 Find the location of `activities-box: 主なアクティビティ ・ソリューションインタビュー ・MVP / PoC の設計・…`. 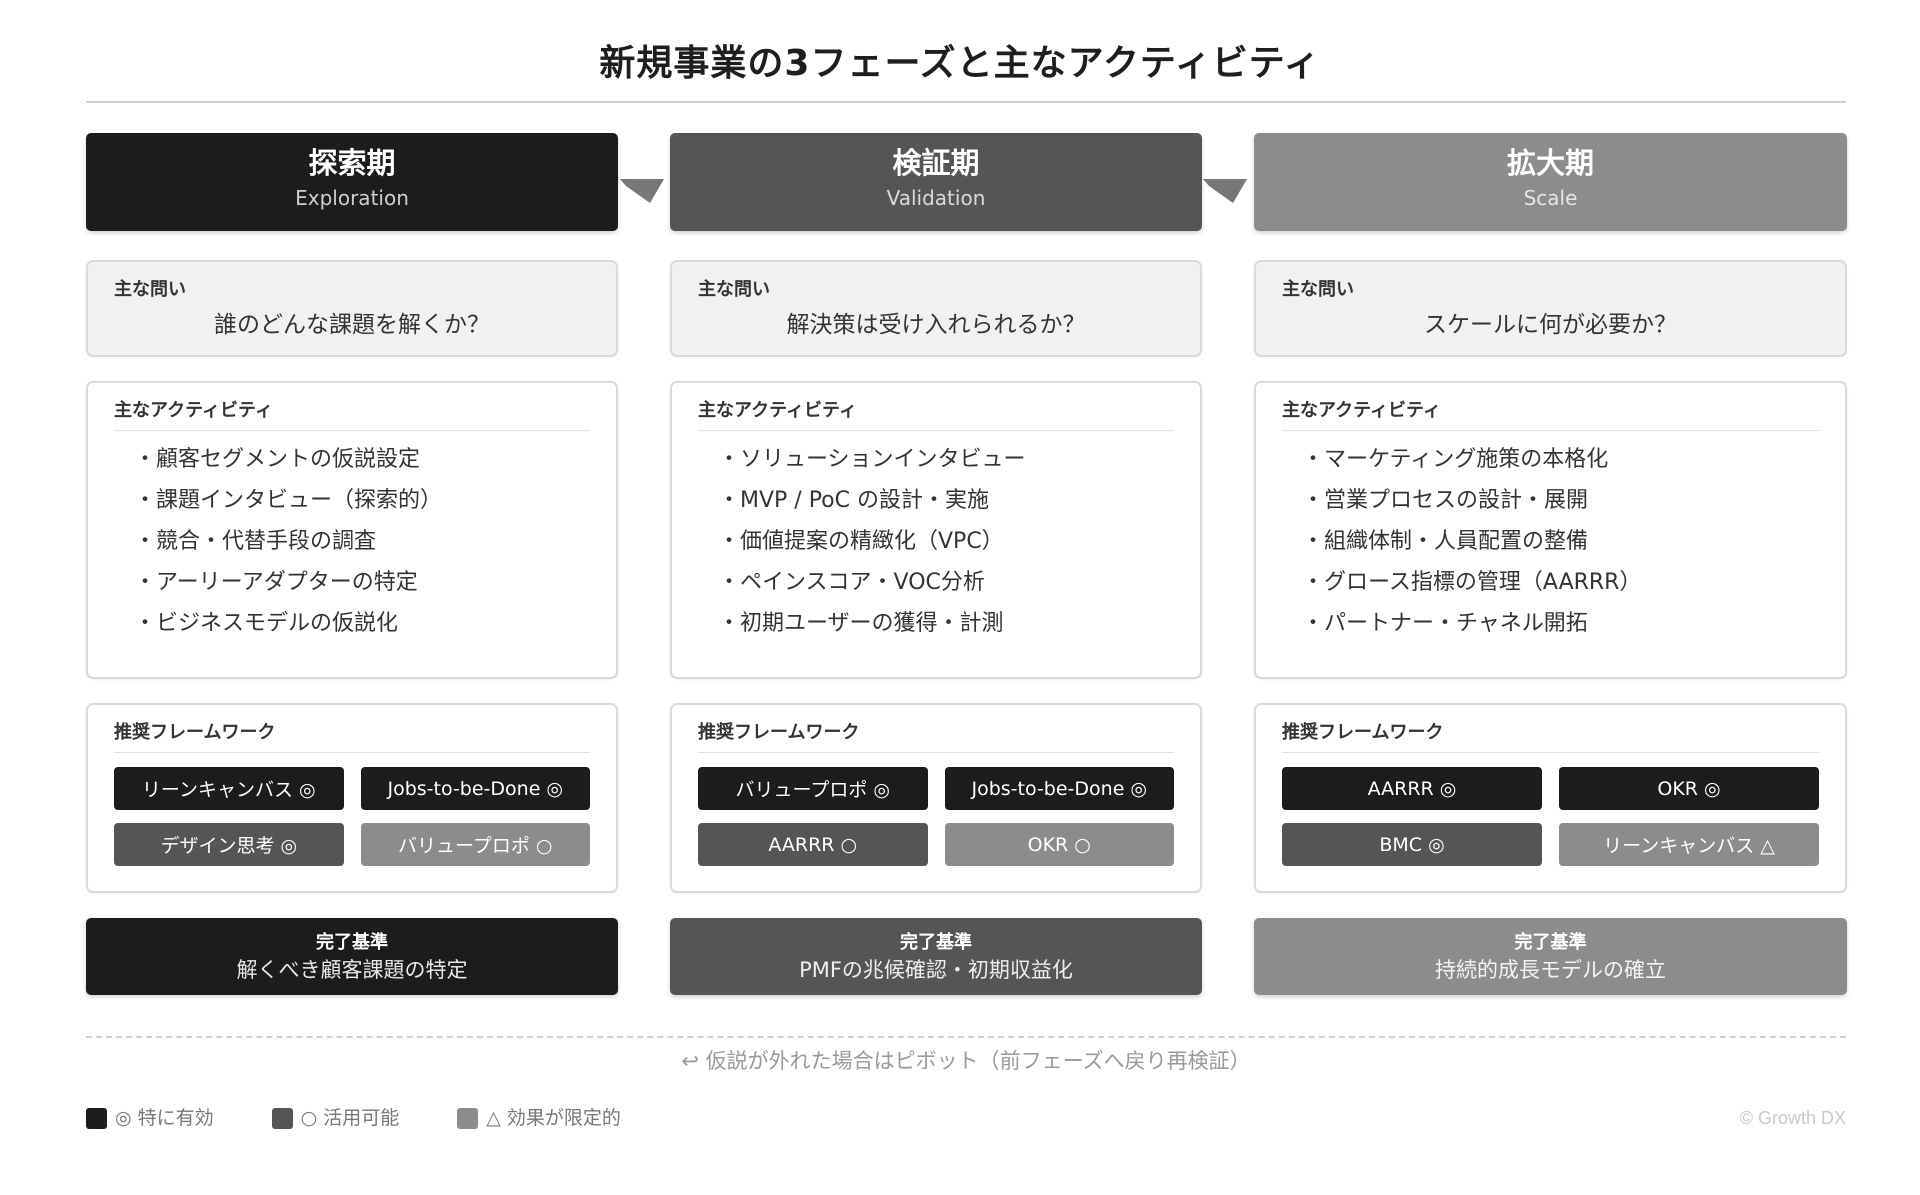

activities-box: 主なアクティビティ ・ソリューションインタビュー ・MVP / PoC の設計・… is located at coordinates (936, 530).